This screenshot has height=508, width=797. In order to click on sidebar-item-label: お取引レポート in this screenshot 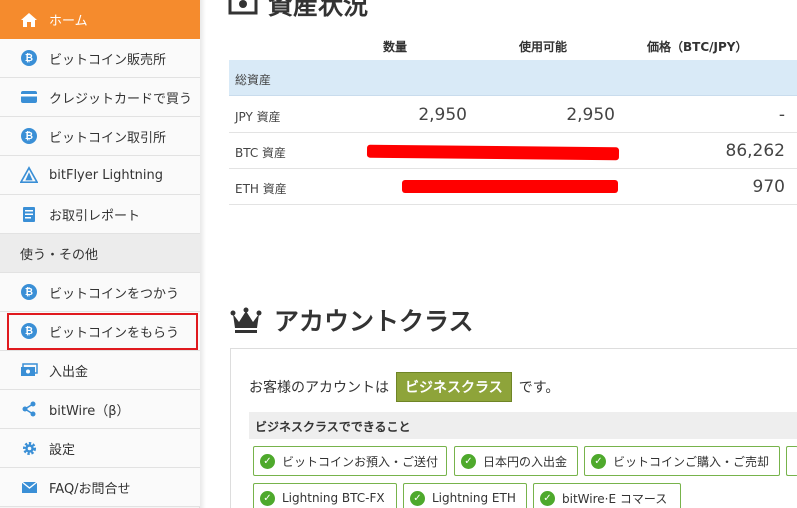, I will do `click(95, 216)`.